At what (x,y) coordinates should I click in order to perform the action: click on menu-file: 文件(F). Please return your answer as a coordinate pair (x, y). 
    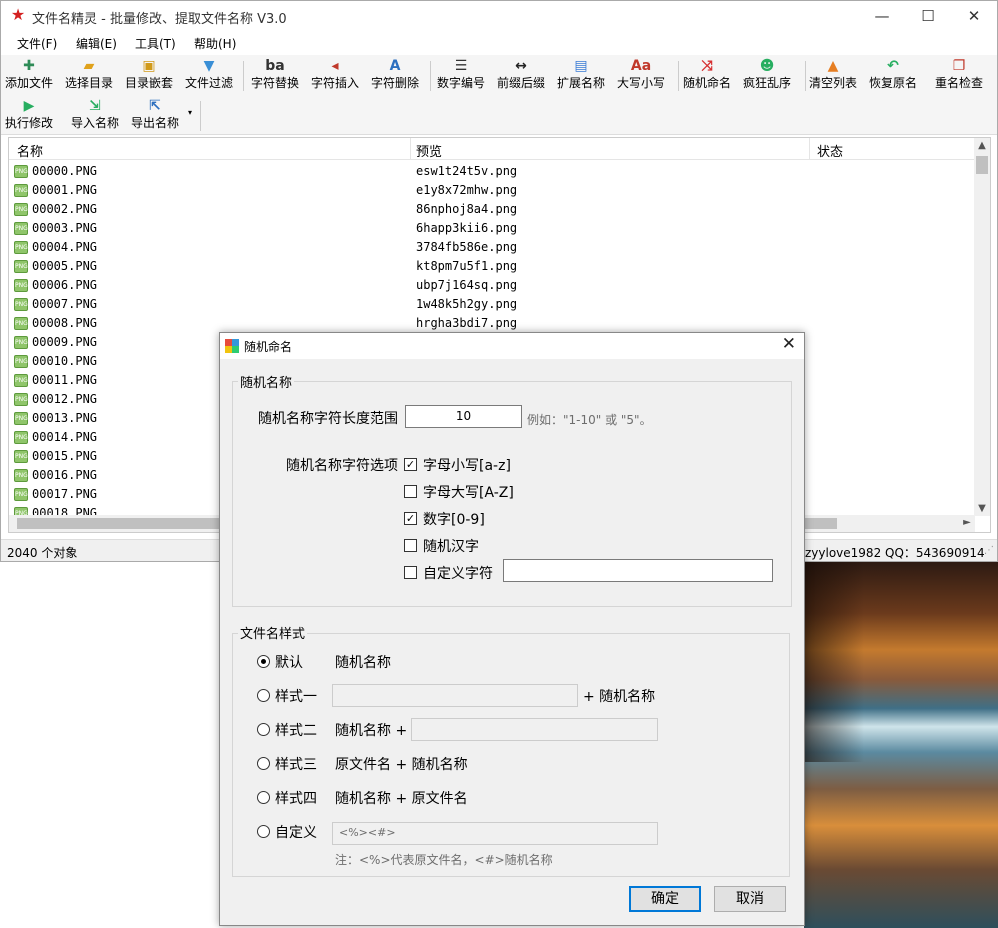
    Looking at the image, I should click on (37, 43).